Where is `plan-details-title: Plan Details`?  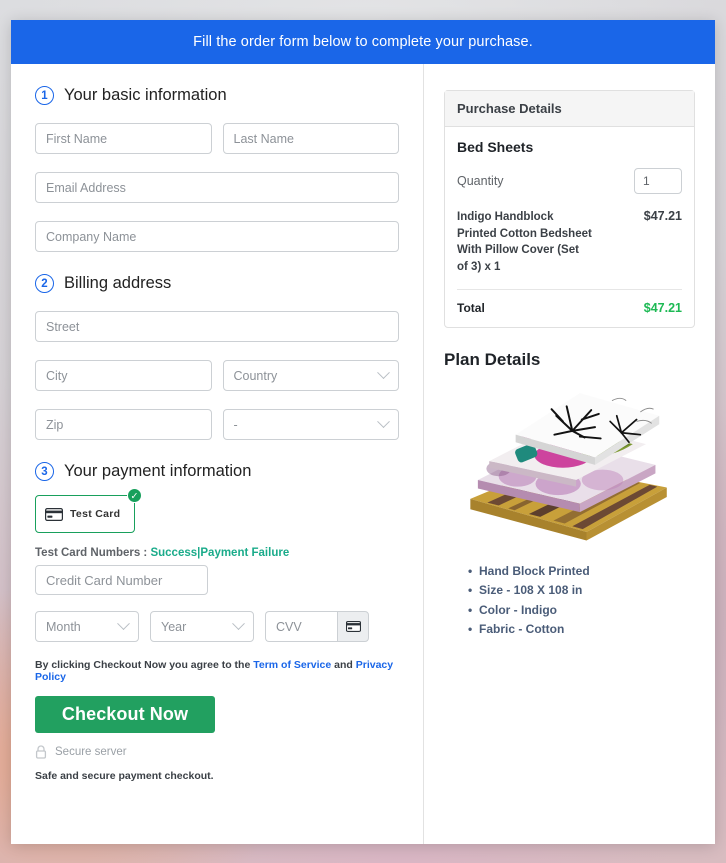
plan-details-title: Plan Details is located at coordinates (492, 359).